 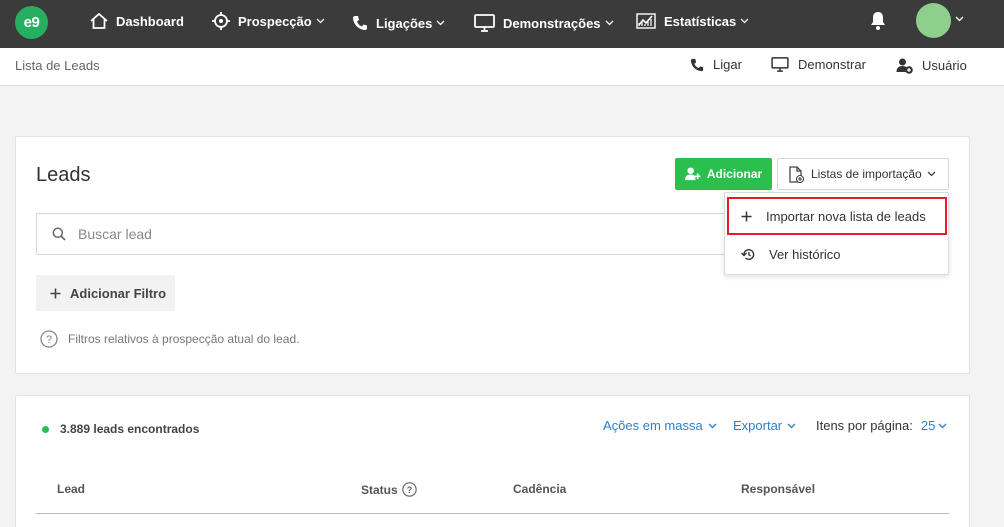 What do you see at coordinates (539, 489) in the screenshot?
I see `column-header-cadencia: Cadência` at bounding box center [539, 489].